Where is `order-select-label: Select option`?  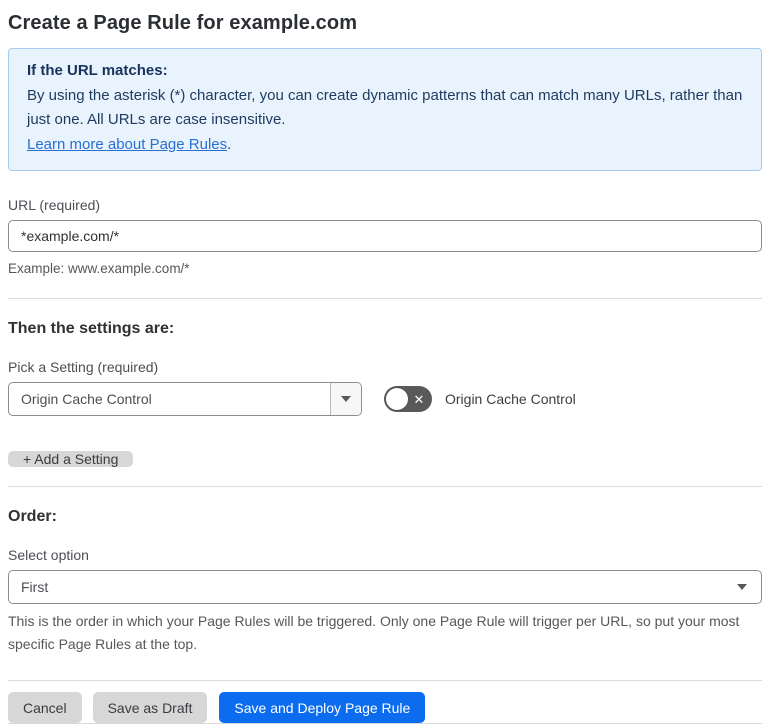
order-select-label: Select option is located at coordinates (48, 555).